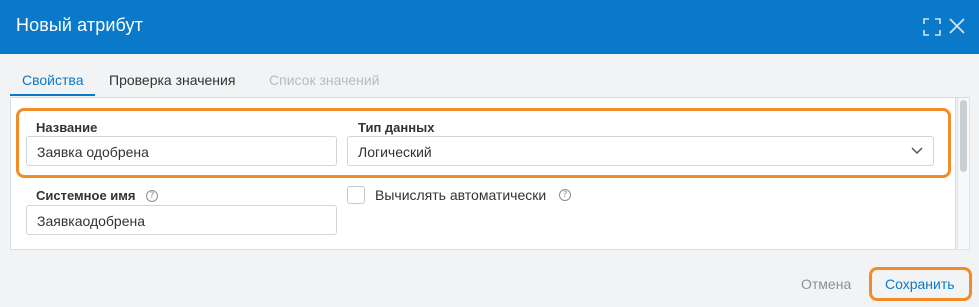 The width and height of the screenshot is (979, 307). What do you see at coordinates (79, 25) in the screenshot?
I see `dialog-title: Новый атрибут` at bounding box center [79, 25].